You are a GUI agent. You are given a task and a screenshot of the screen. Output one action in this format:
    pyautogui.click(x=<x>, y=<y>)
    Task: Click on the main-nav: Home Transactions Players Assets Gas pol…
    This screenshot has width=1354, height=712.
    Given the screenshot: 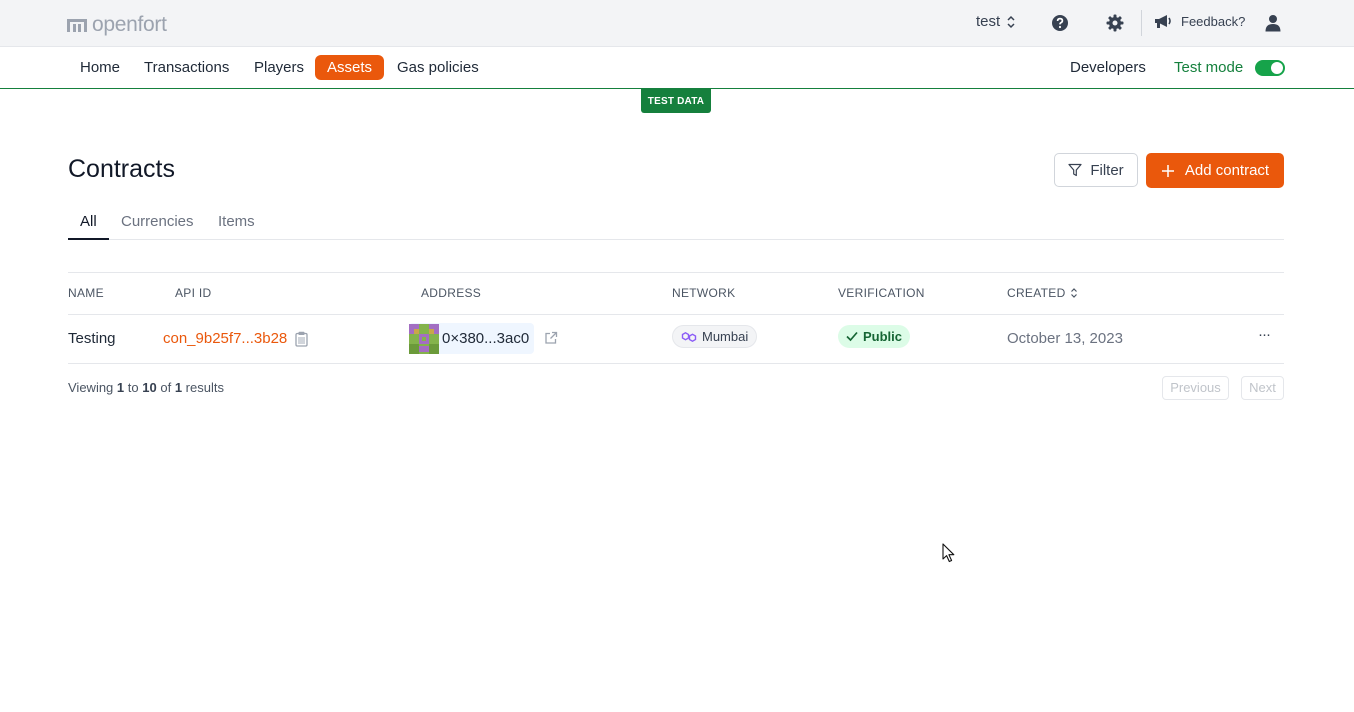 What is the action you would take?
    pyautogui.click(x=677, y=68)
    